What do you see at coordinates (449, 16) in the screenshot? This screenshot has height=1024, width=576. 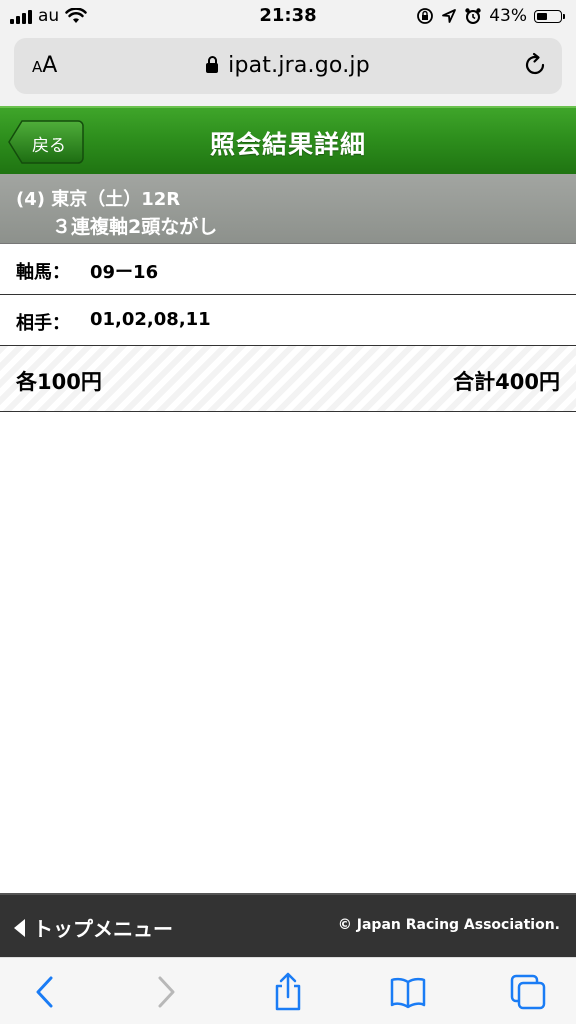 I see `location-icon` at bounding box center [449, 16].